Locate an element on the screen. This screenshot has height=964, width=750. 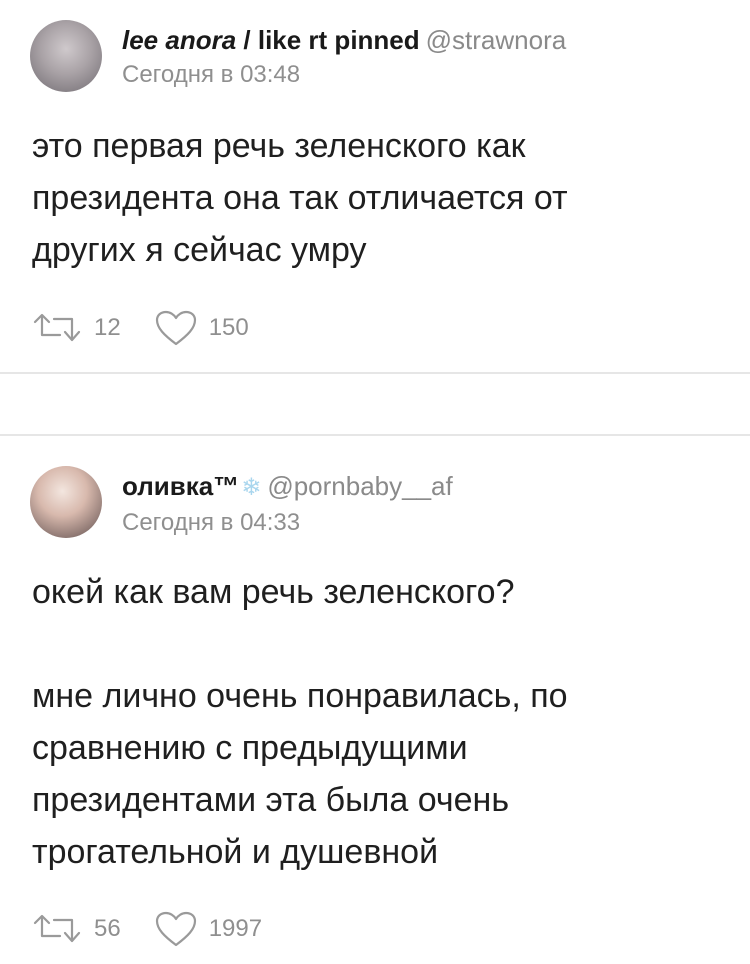
like-button: 1997 is located at coordinates (208, 929).